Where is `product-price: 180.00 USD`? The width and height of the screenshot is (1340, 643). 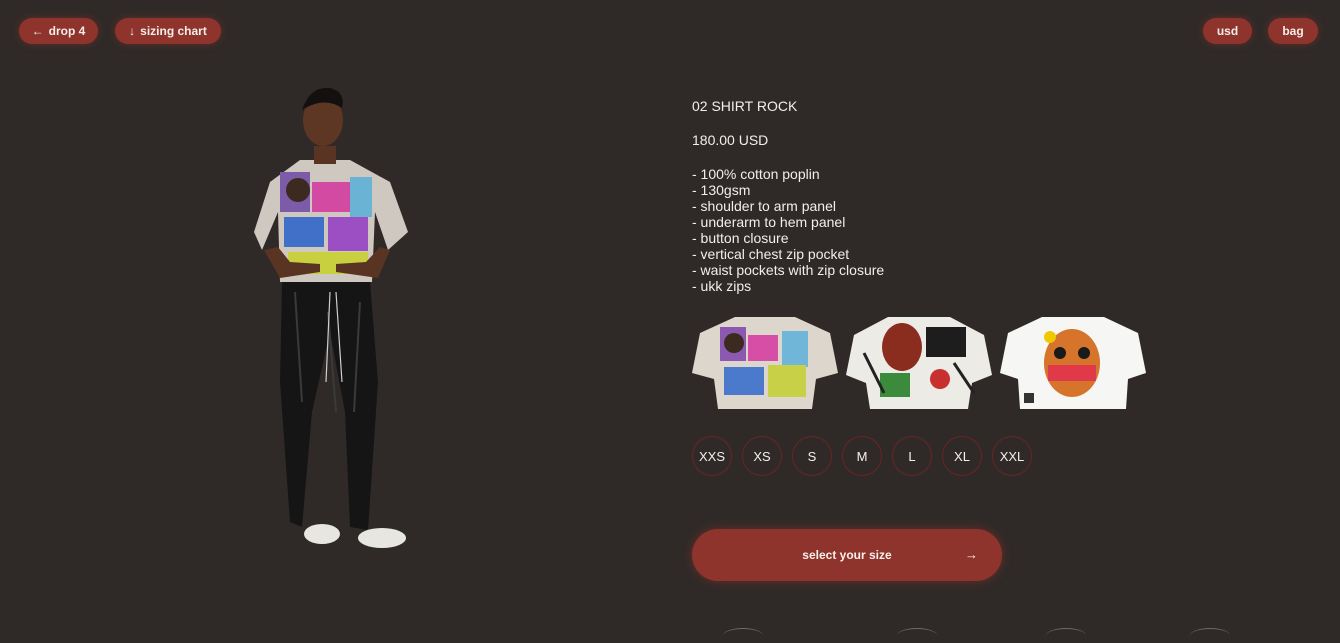 product-price: 180.00 USD is located at coordinates (730, 140).